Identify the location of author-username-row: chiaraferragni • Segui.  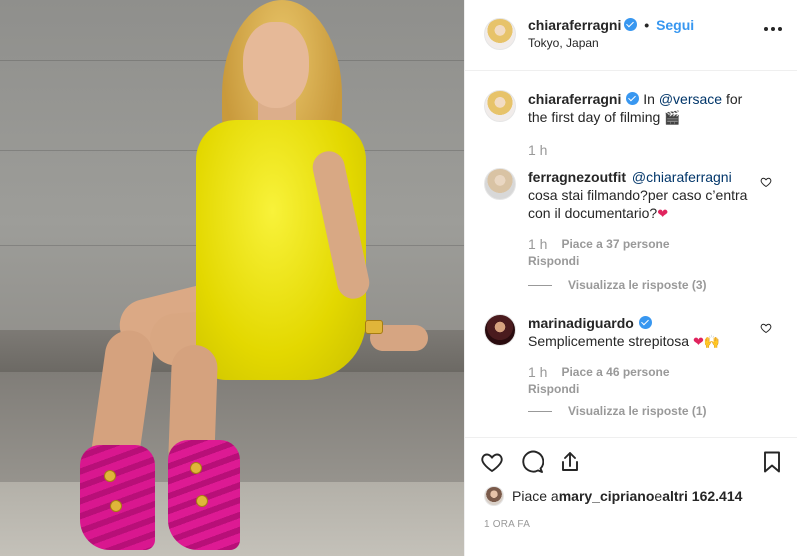
(611, 25).